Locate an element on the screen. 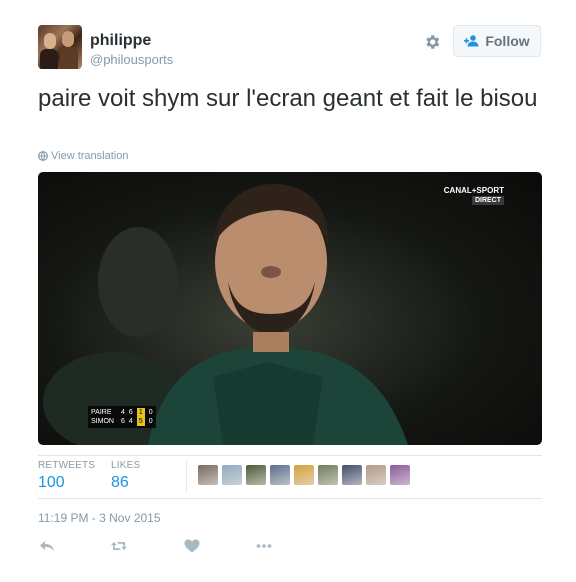 Image resolution: width=576 pixels, height=582 pixels. broadcast-logo: CANAL+SPORT DIRECT is located at coordinates (474, 195).